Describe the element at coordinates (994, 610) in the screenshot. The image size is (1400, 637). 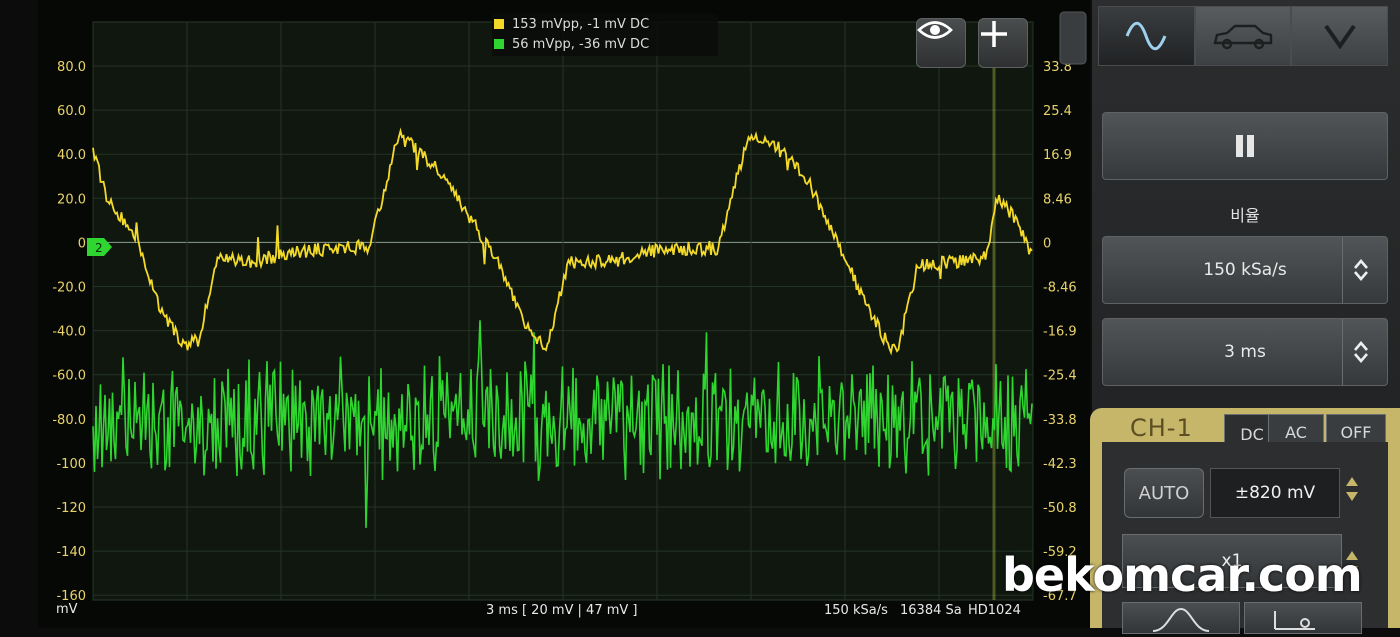
I see `footer-mode: HD1024` at that location.